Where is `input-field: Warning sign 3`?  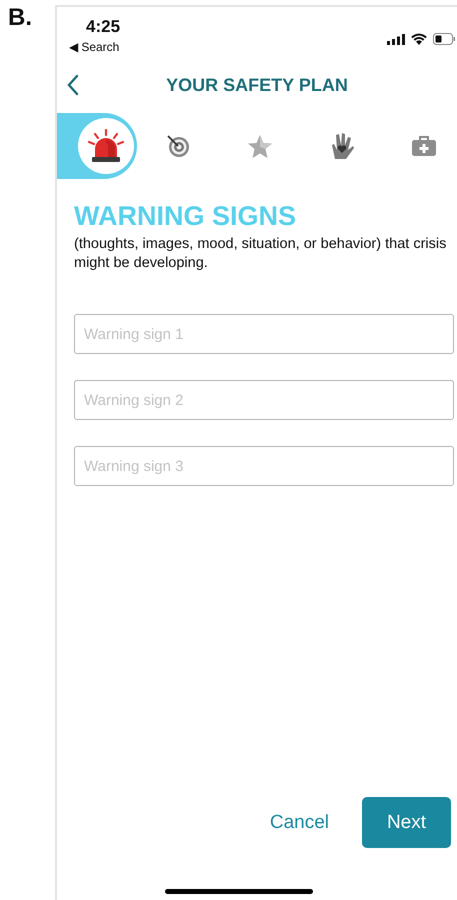
input-field: Warning sign 3 is located at coordinates (264, 466).